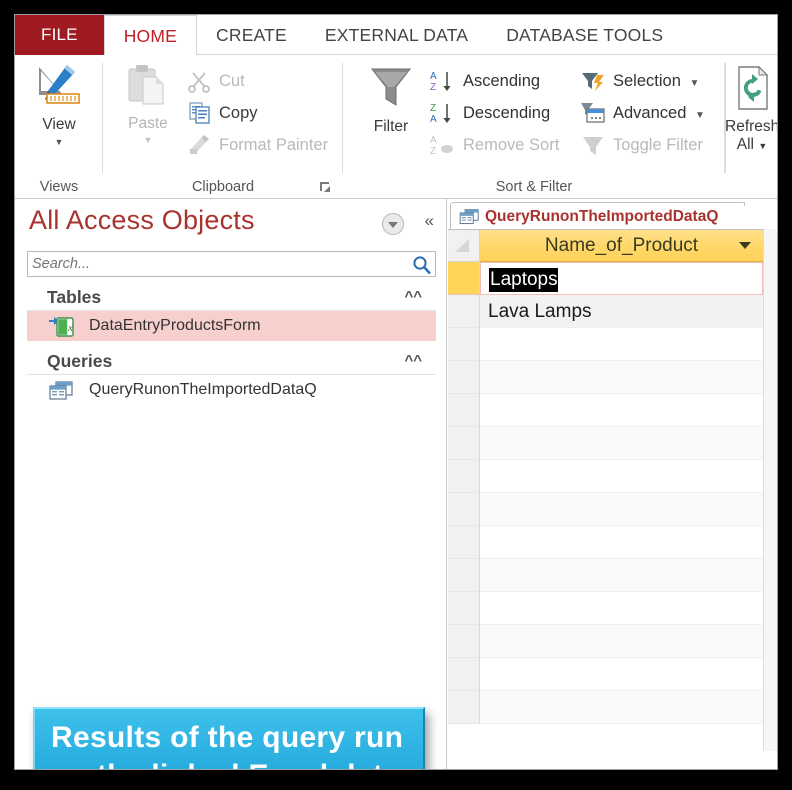 This screenshot has width=792, height=790. I want to click on tab-database-tools: DATABASE TOOLS, so click(584, 35).